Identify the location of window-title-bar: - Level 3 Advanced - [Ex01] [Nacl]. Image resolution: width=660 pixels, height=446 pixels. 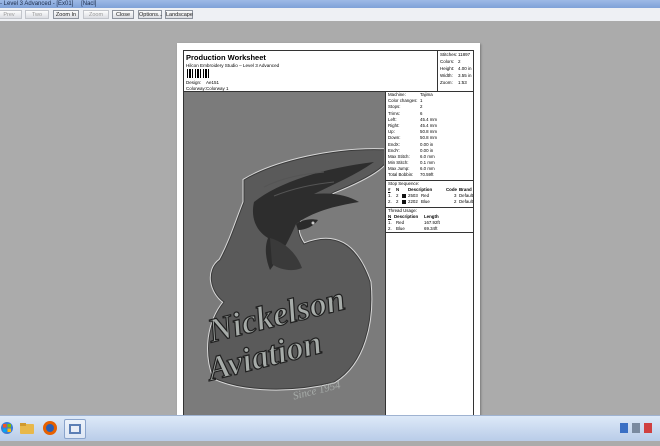
(330, 4).